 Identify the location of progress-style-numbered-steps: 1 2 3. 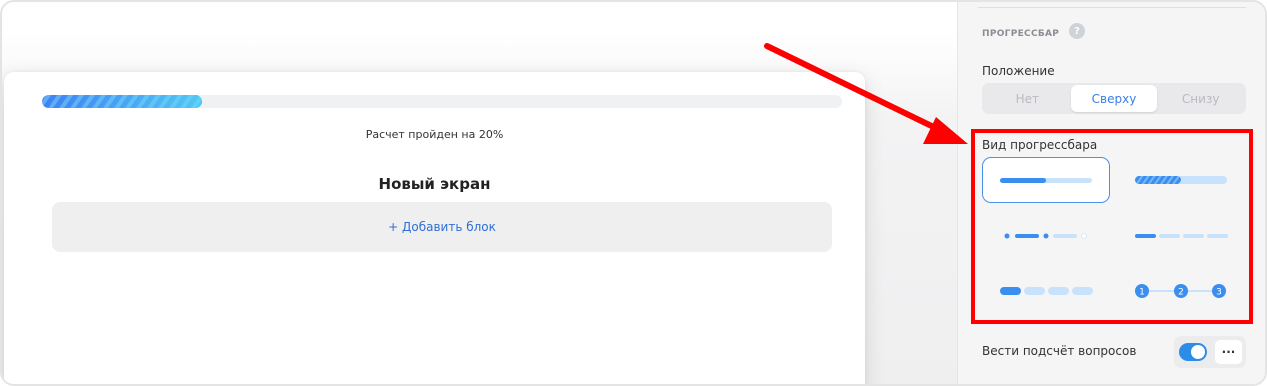
(1194, 291).